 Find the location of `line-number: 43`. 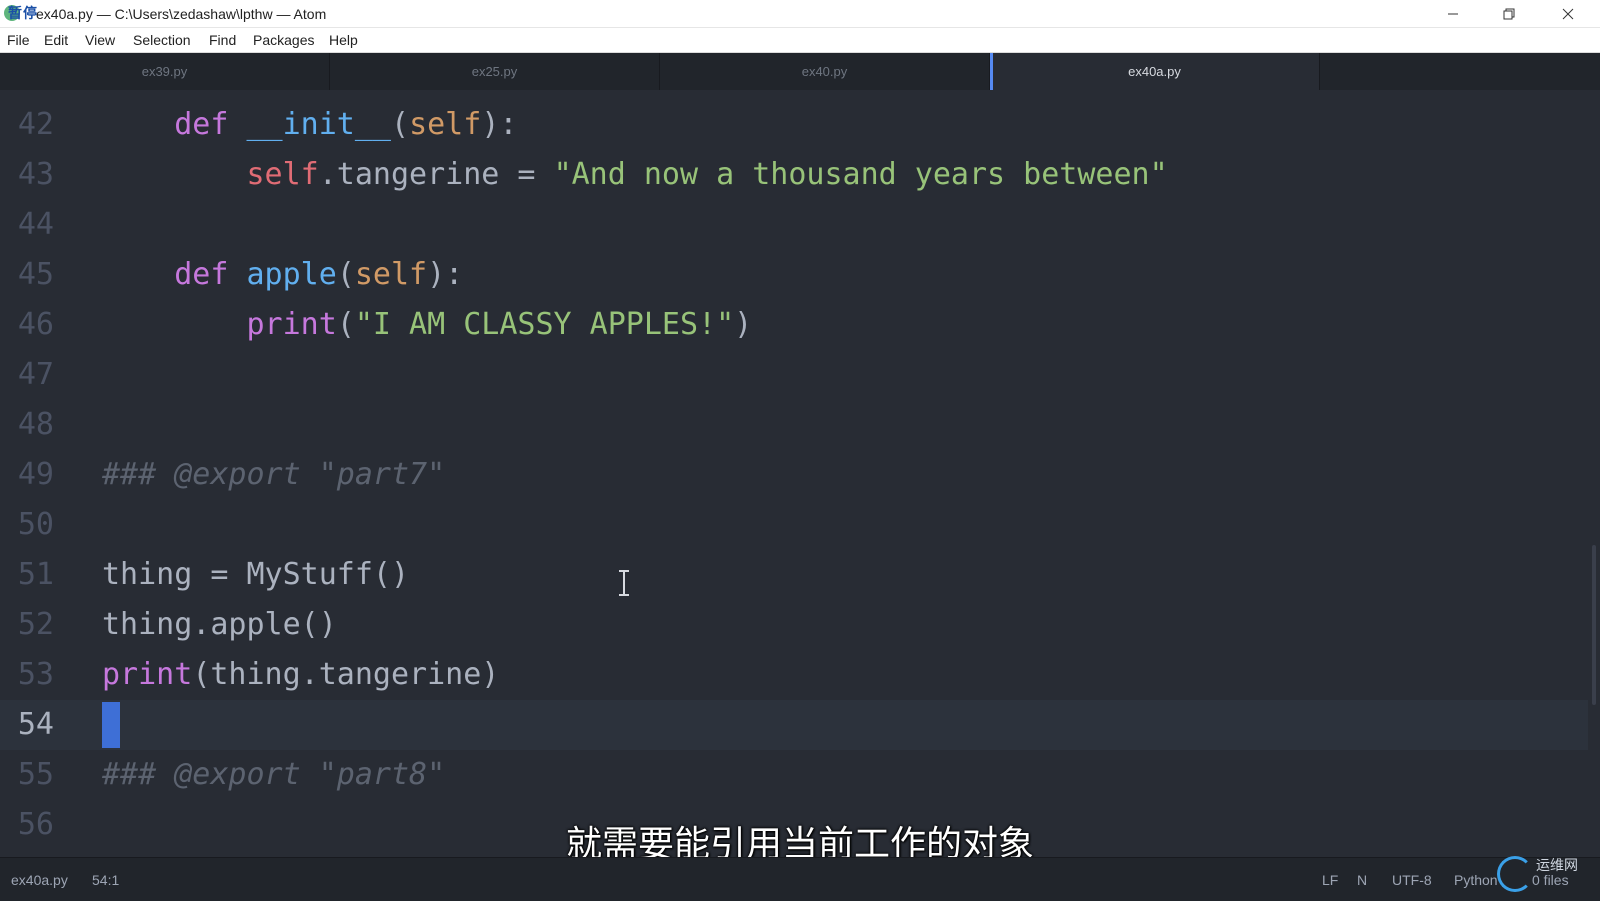

line-number: 43 is located at coordinates (35, 174).